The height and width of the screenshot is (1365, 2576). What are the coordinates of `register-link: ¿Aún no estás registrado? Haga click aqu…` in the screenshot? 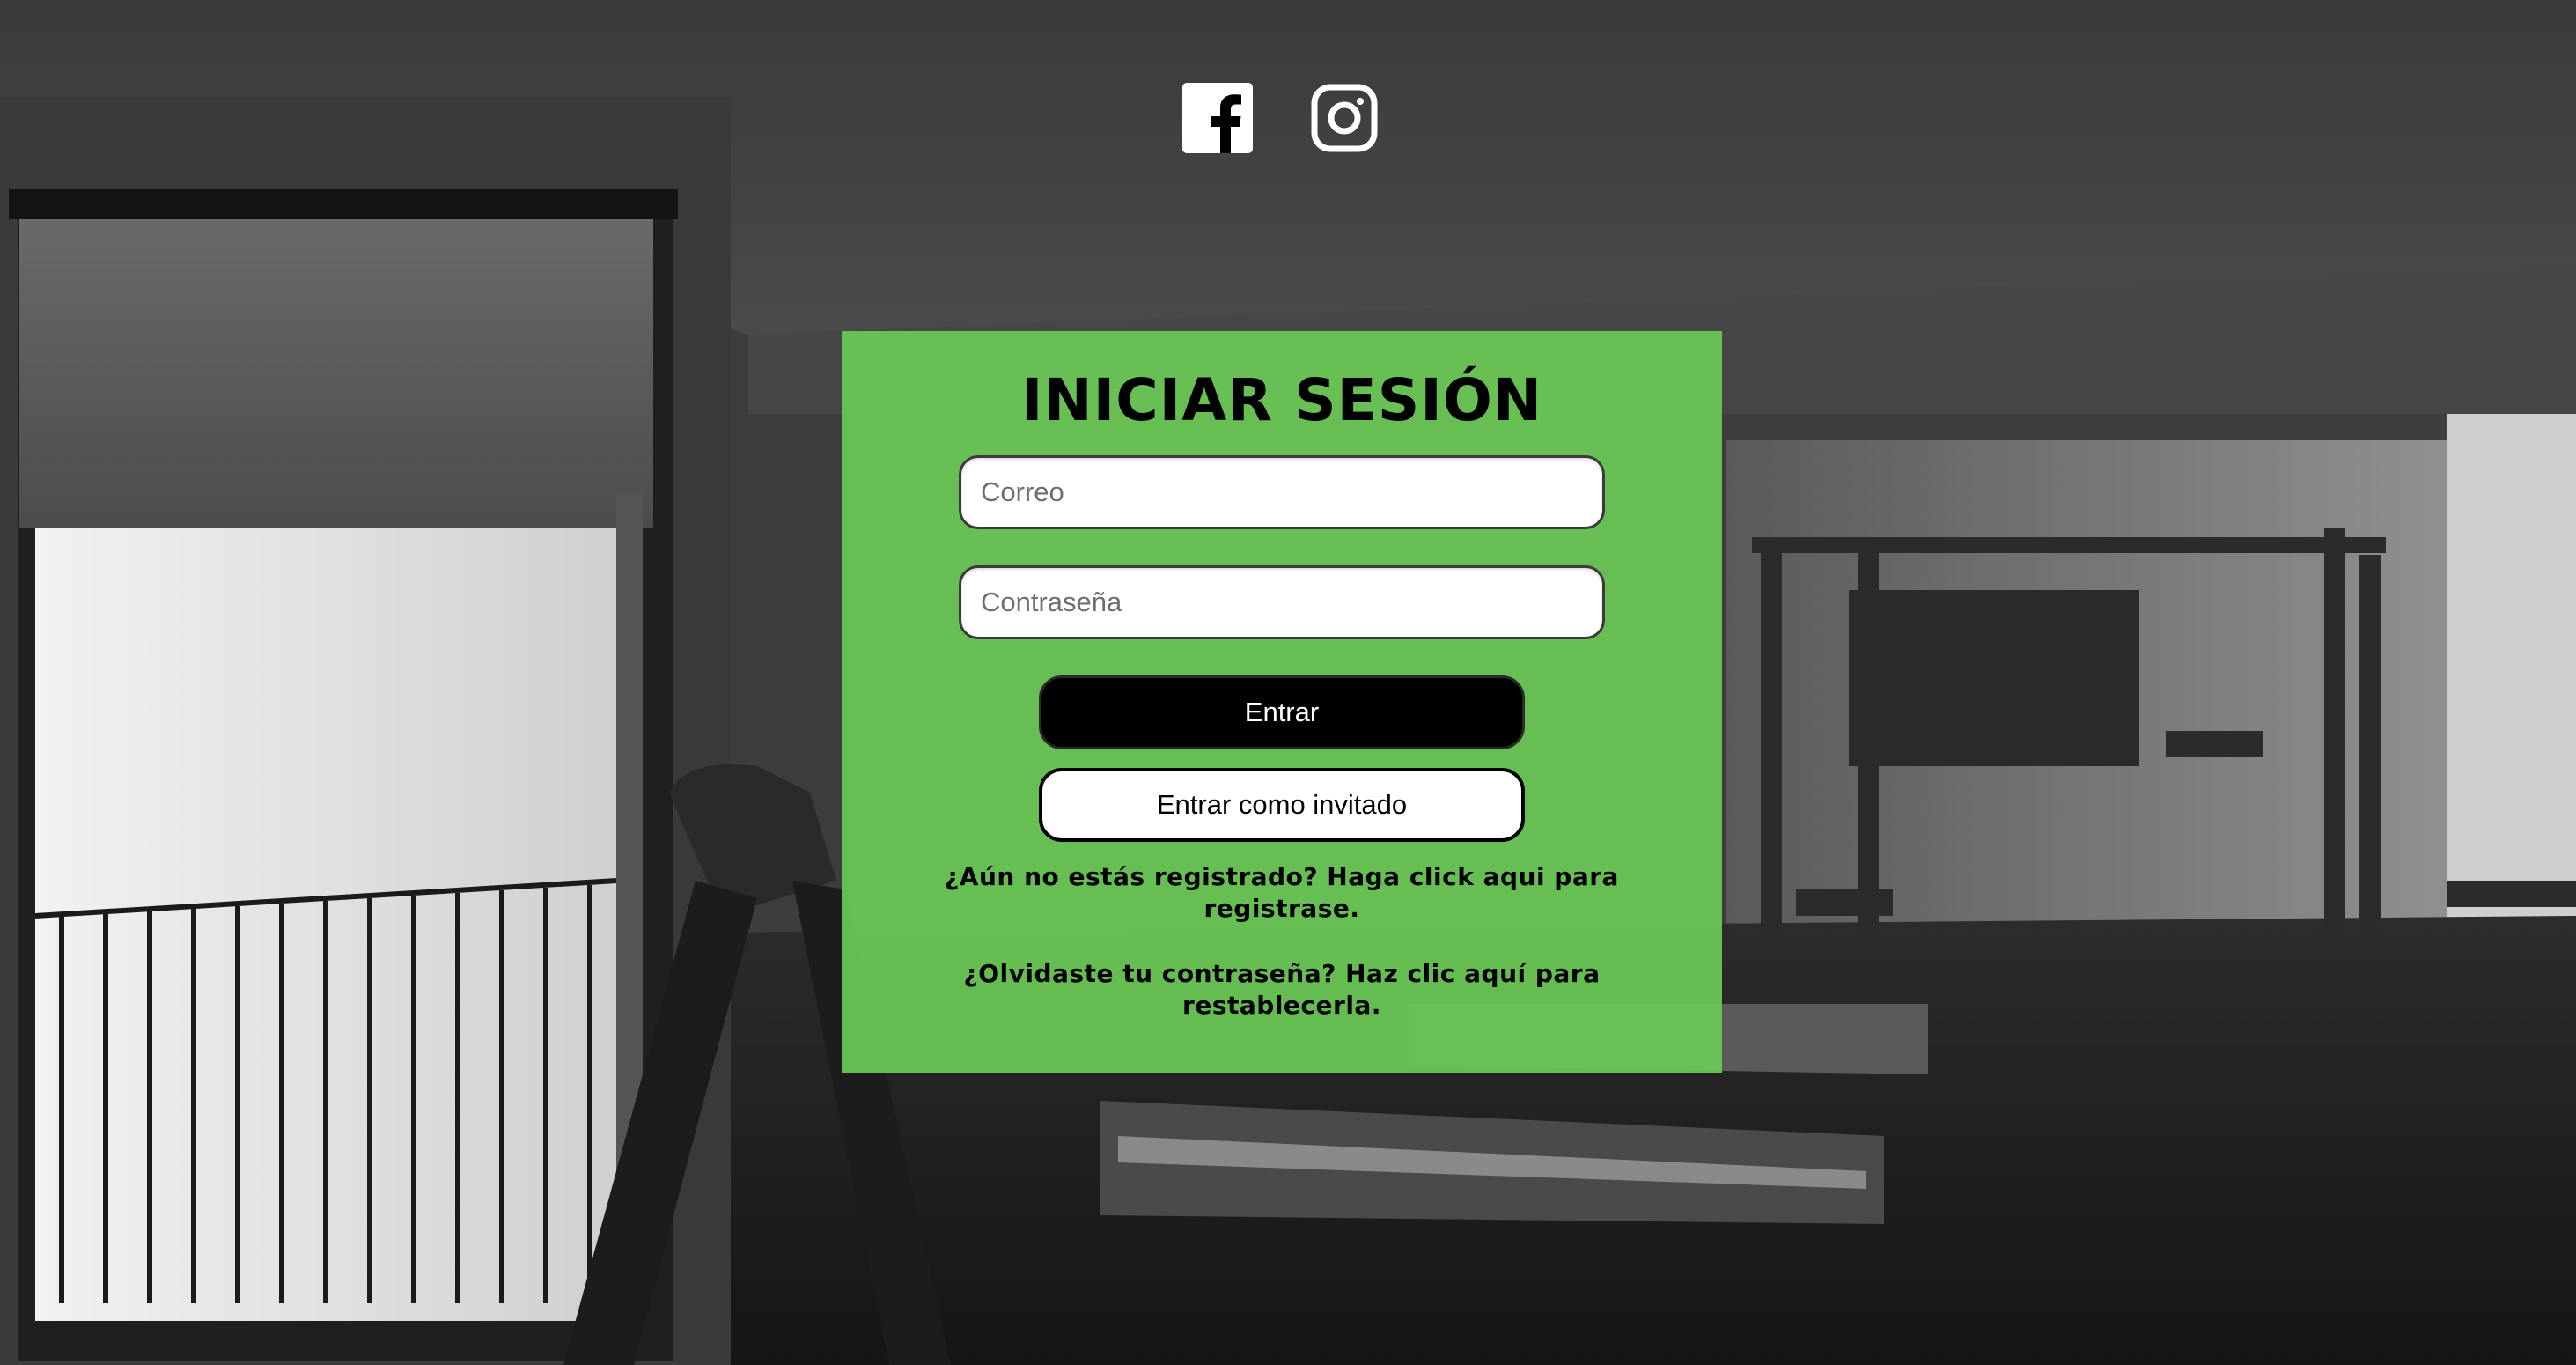 It's located at (1281, 893).